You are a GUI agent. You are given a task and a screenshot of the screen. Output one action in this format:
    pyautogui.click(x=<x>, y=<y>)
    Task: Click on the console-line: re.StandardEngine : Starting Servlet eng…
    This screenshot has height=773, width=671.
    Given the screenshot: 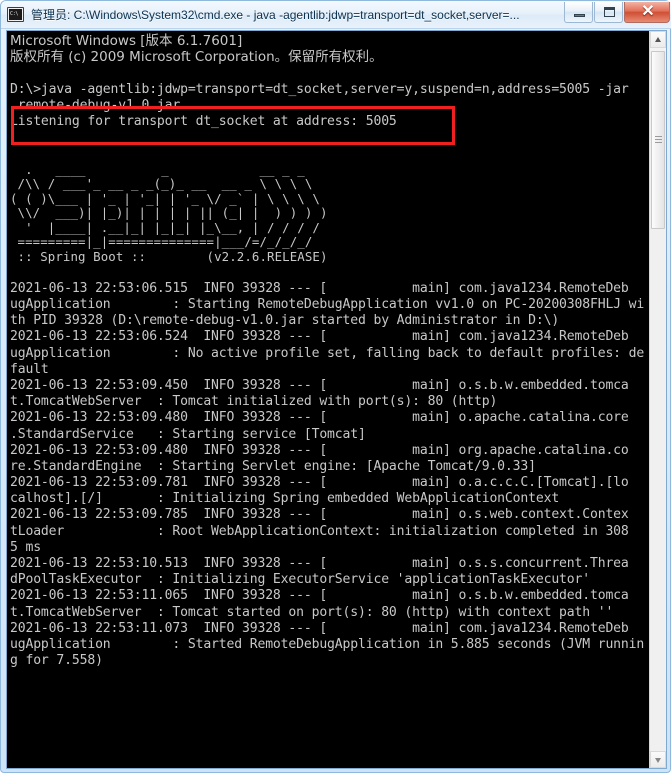 What is the action you would take?
    pyautogui.click(x=273, y=466)
    